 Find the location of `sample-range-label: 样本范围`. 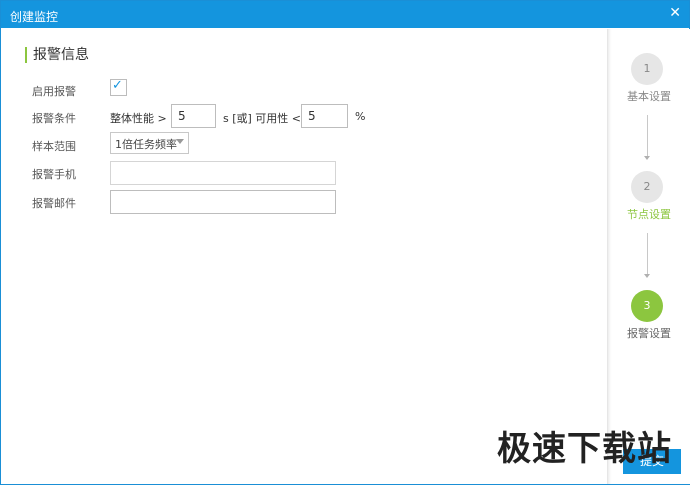

sample-range-label: 样本范围 is located at coordinates (54, 146).